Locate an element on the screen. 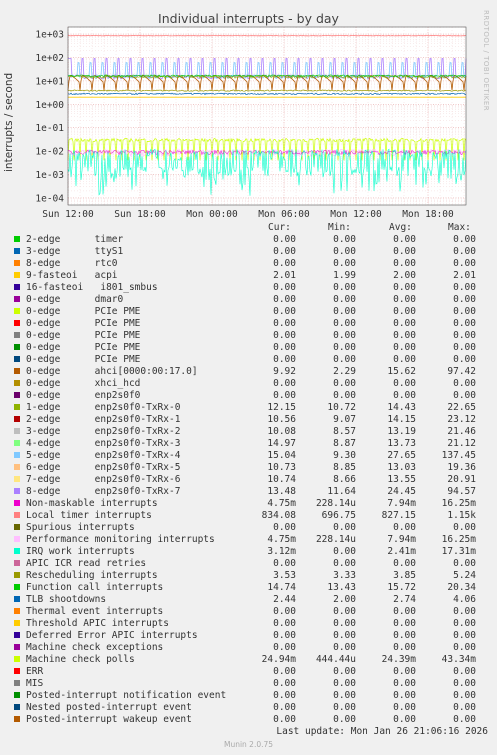  legend-name: Thermal event interrupts is located at coordinates (95, 611).